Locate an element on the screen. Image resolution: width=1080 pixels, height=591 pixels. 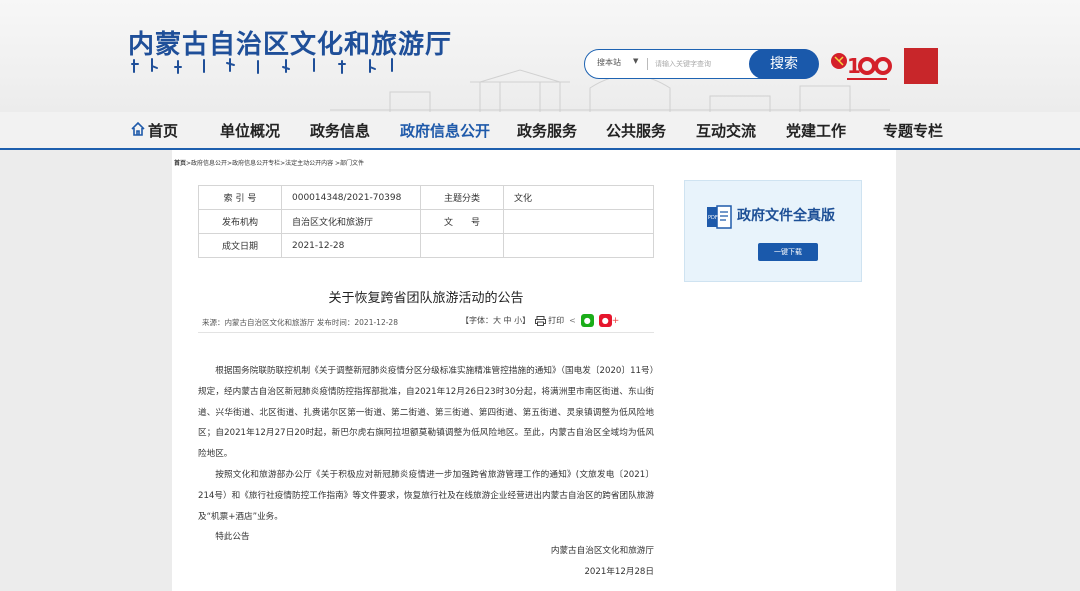
nav-item-public-service: 公共服务 is located at coordinates (636, 130).